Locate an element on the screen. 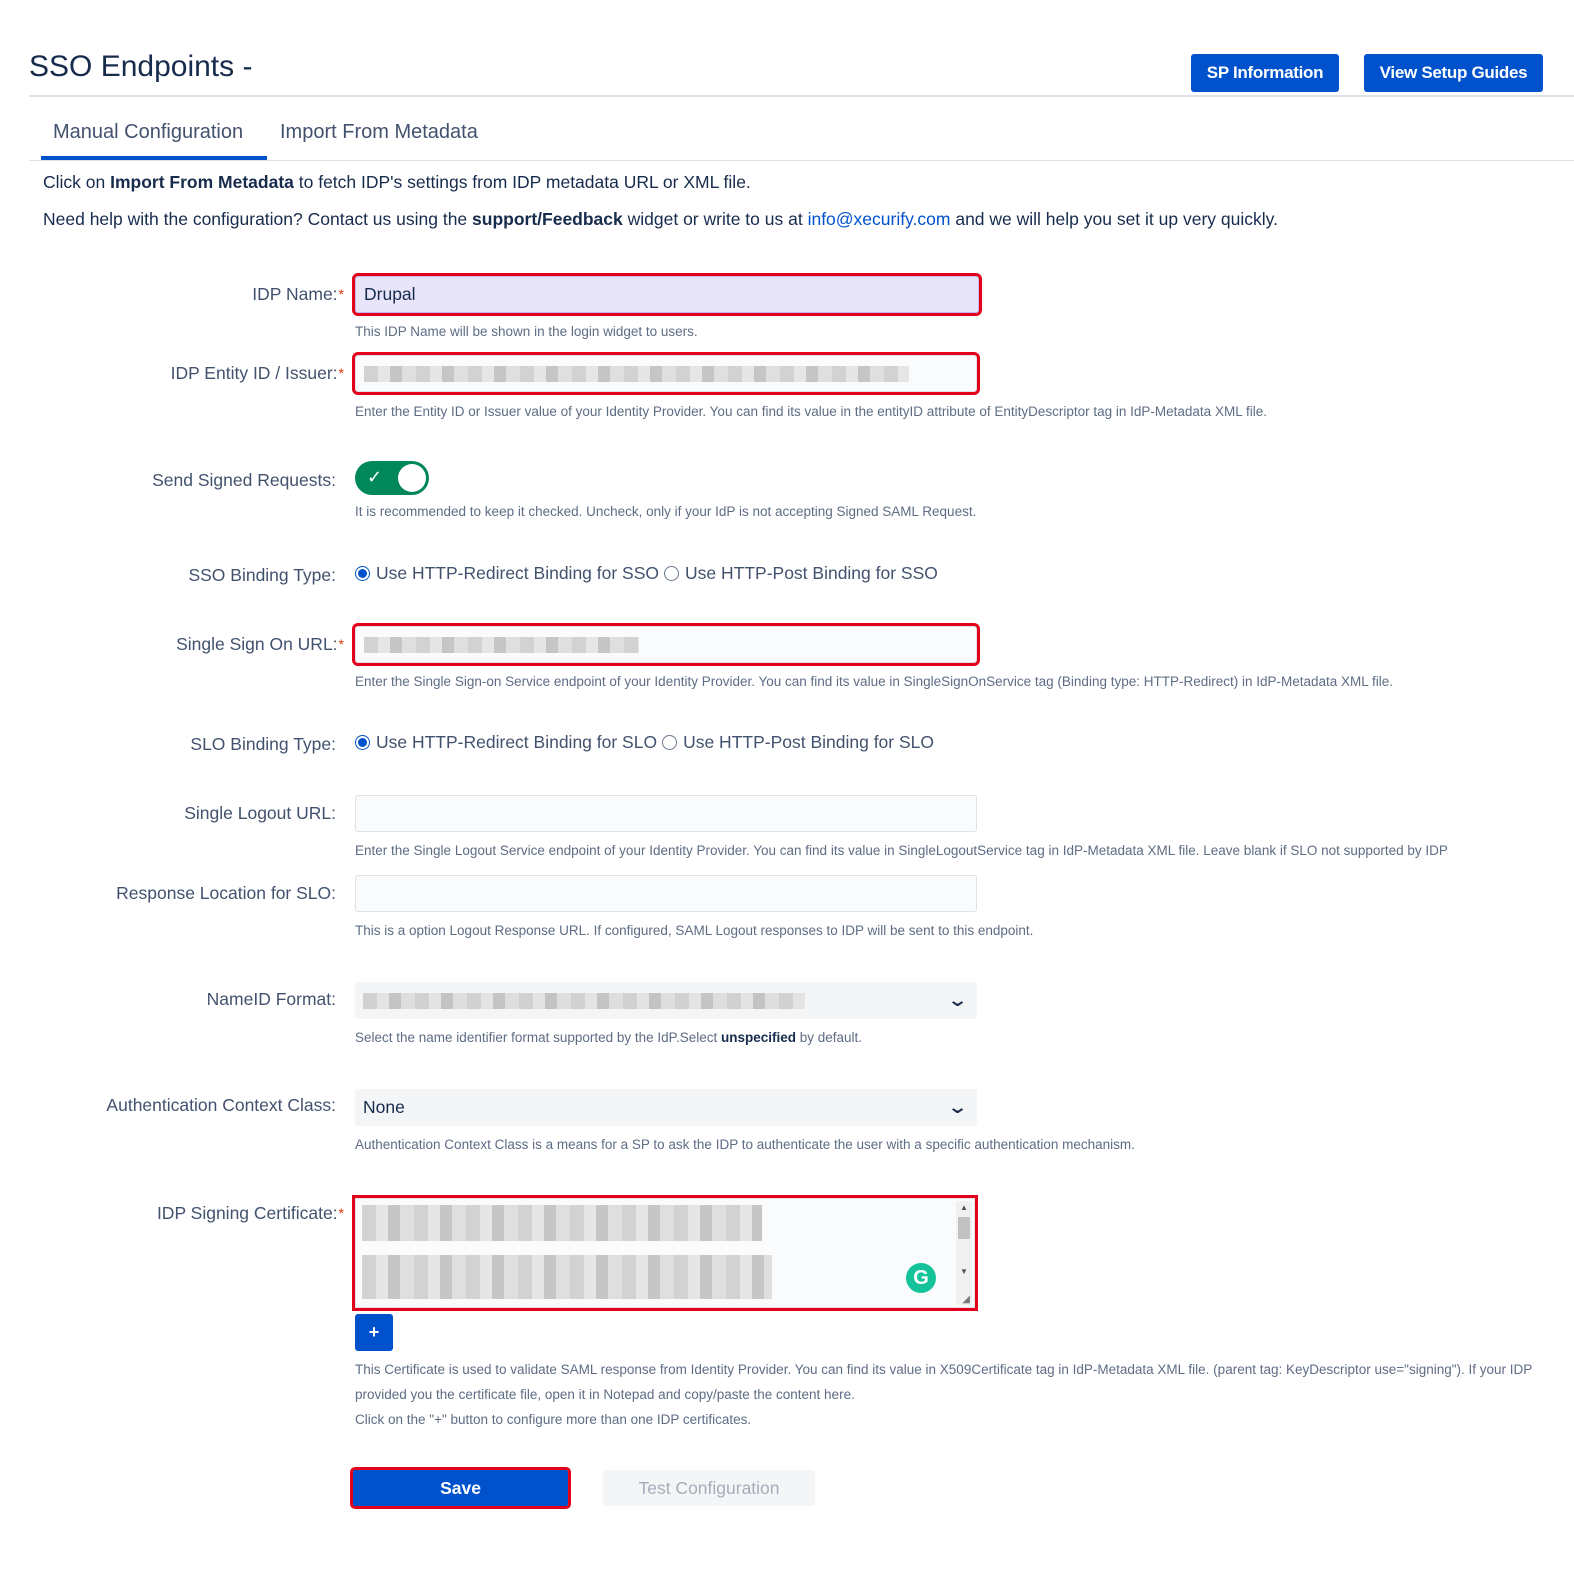 This screenshot has width=1574, height=1569. sso-binding-label: SSO Binding Type: is located at coordinates (262, 575).